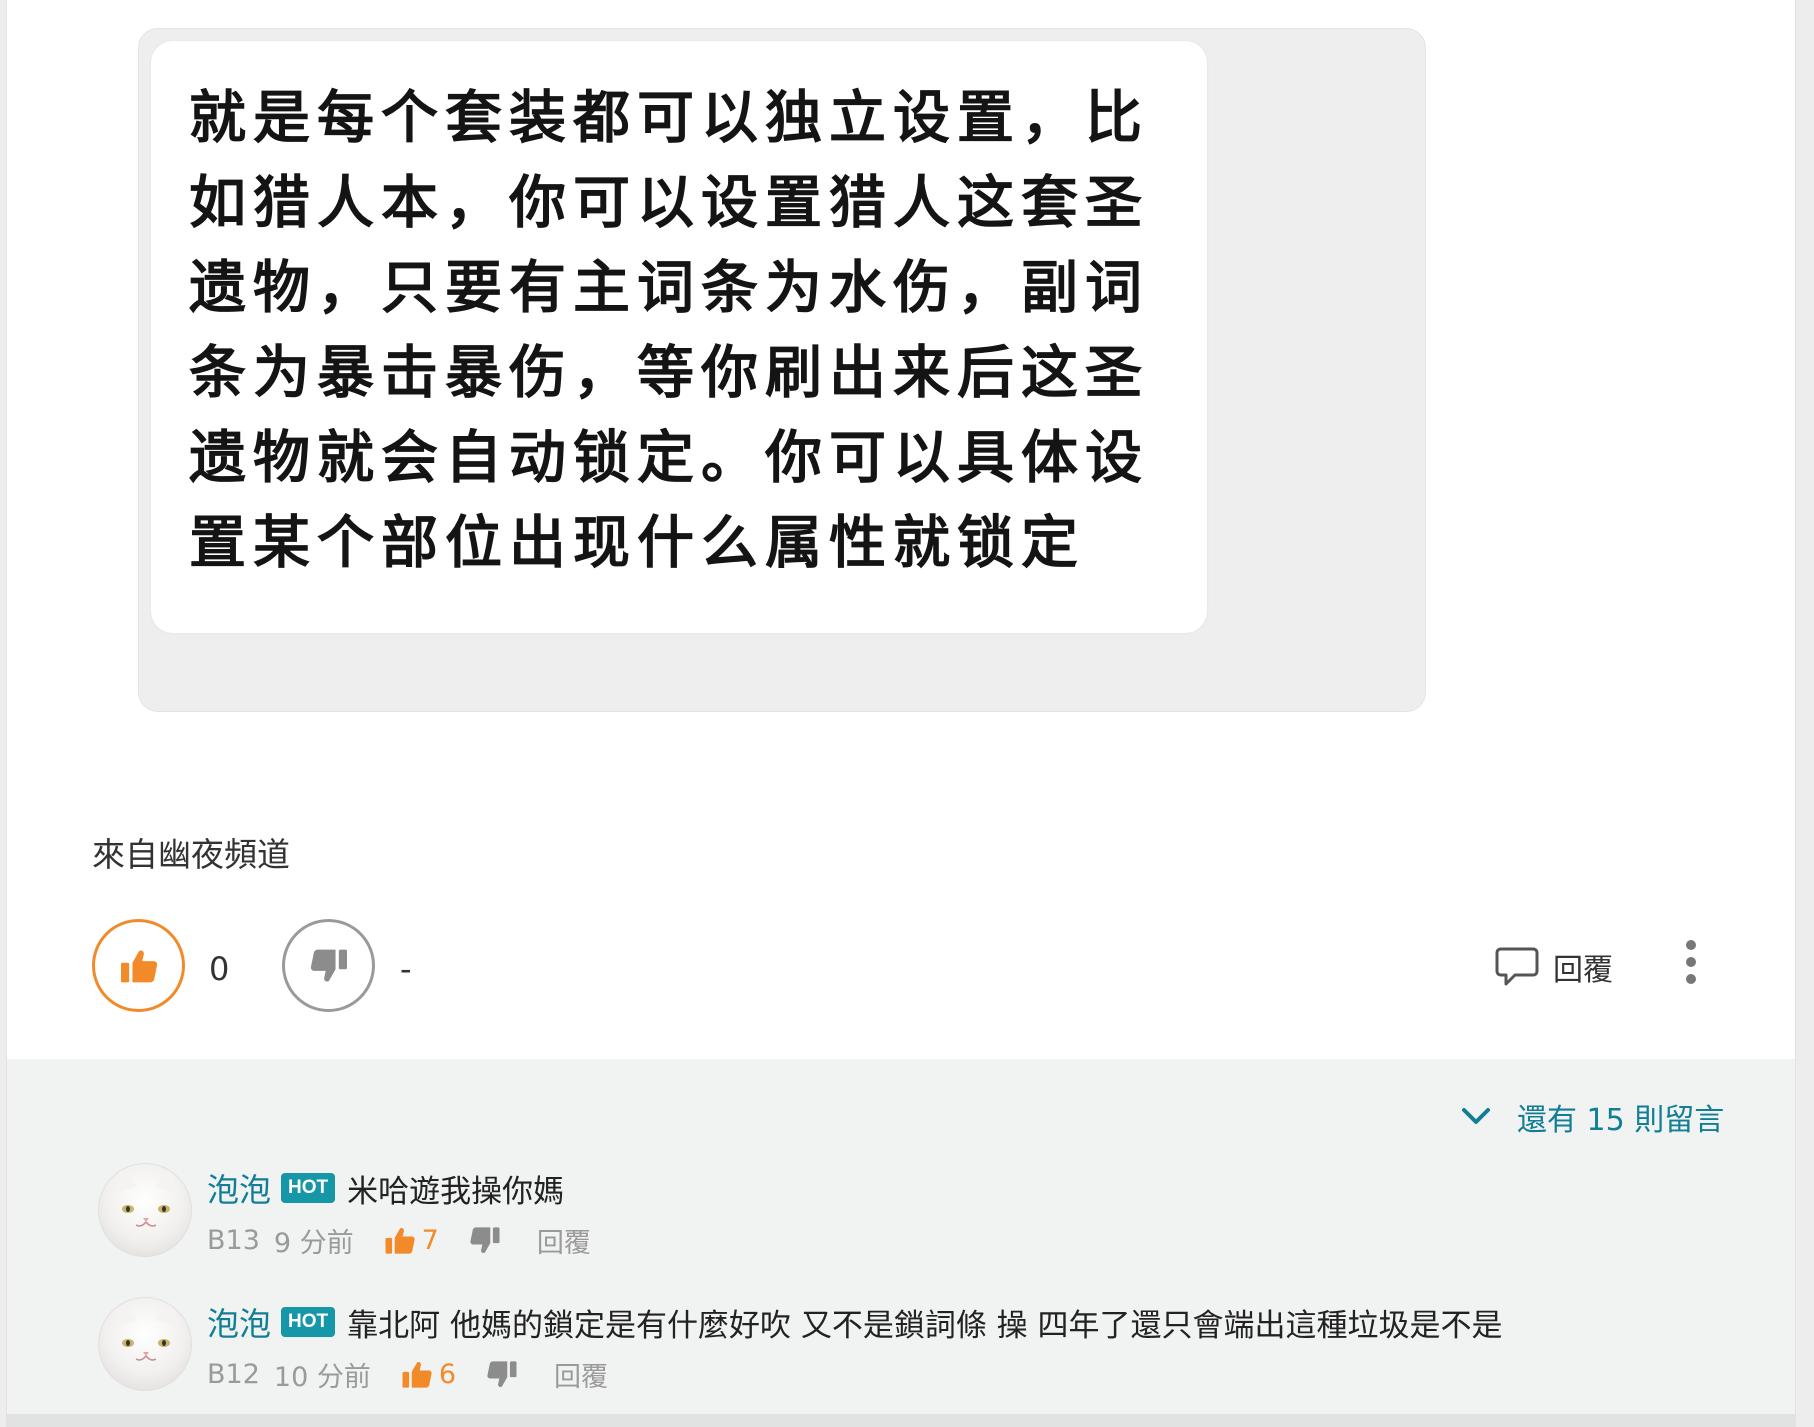 Image resolution: width=1814 pixels, height=1427 pixels. Describe the element at coordinates (1691, 962) in the screenshot. I see `more-options-button` at that location.